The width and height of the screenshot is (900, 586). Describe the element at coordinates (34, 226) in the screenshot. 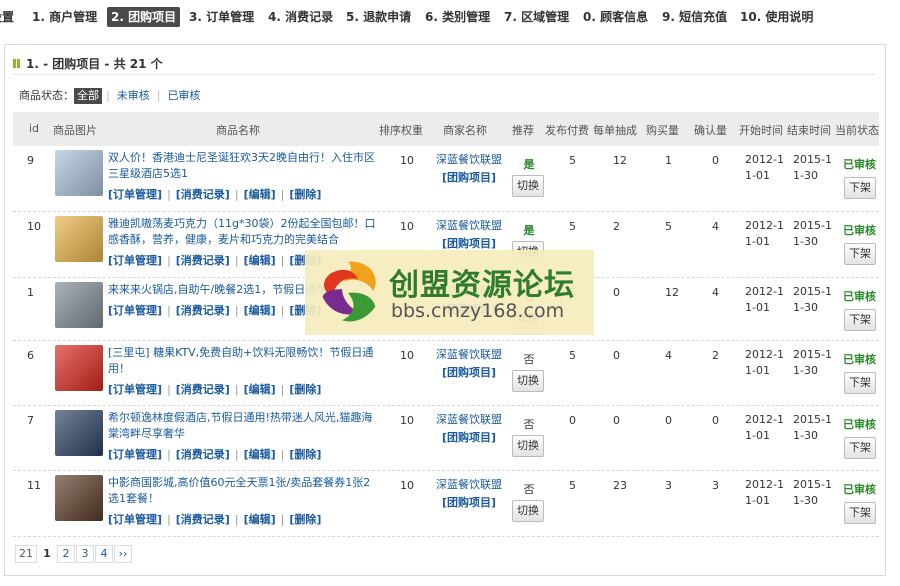

I see `row-id: 10` at that location.